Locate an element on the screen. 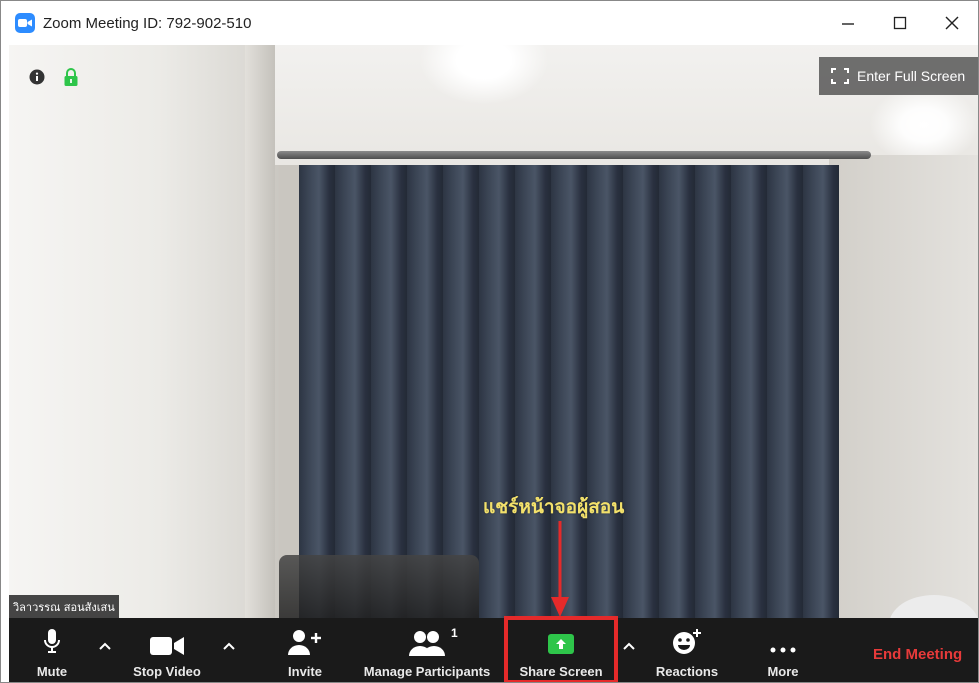 This screenshot has height=683, width=979. zoom-app-icon is located at coordinates (25, 23).